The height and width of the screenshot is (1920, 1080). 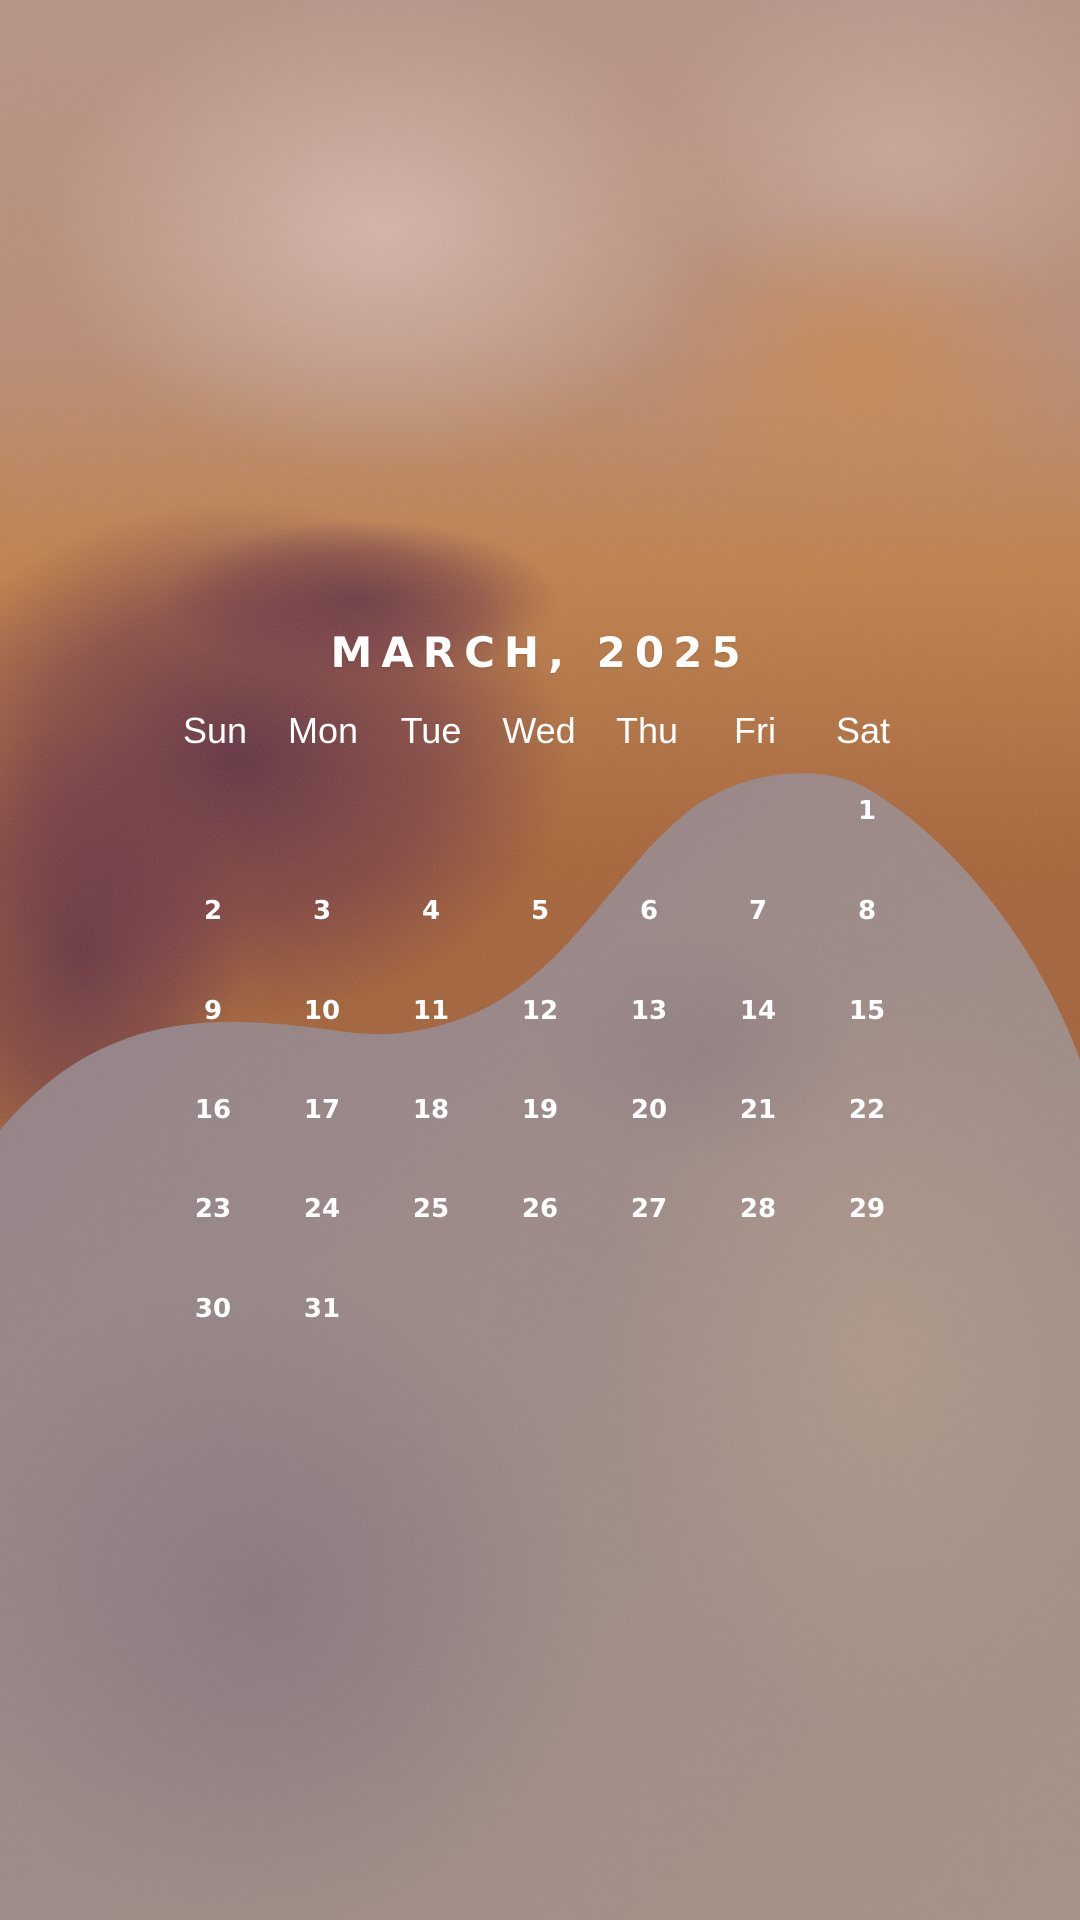 What do you see at coordinates (431, 1209) in the screenshot?
I see `calendar-day: 25` at bounding box center [431, 1209].